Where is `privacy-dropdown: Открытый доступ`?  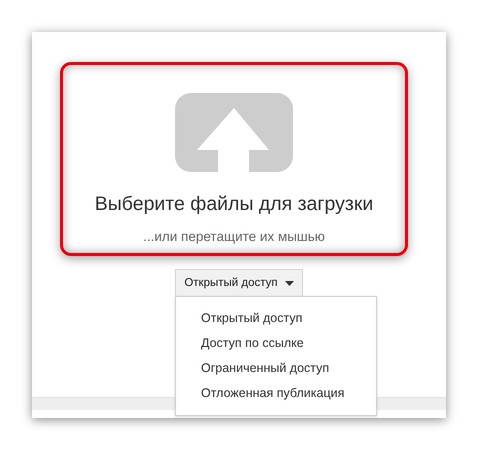
privacy-dropdown: Открытый доступ is located at coordinates (239, 283).